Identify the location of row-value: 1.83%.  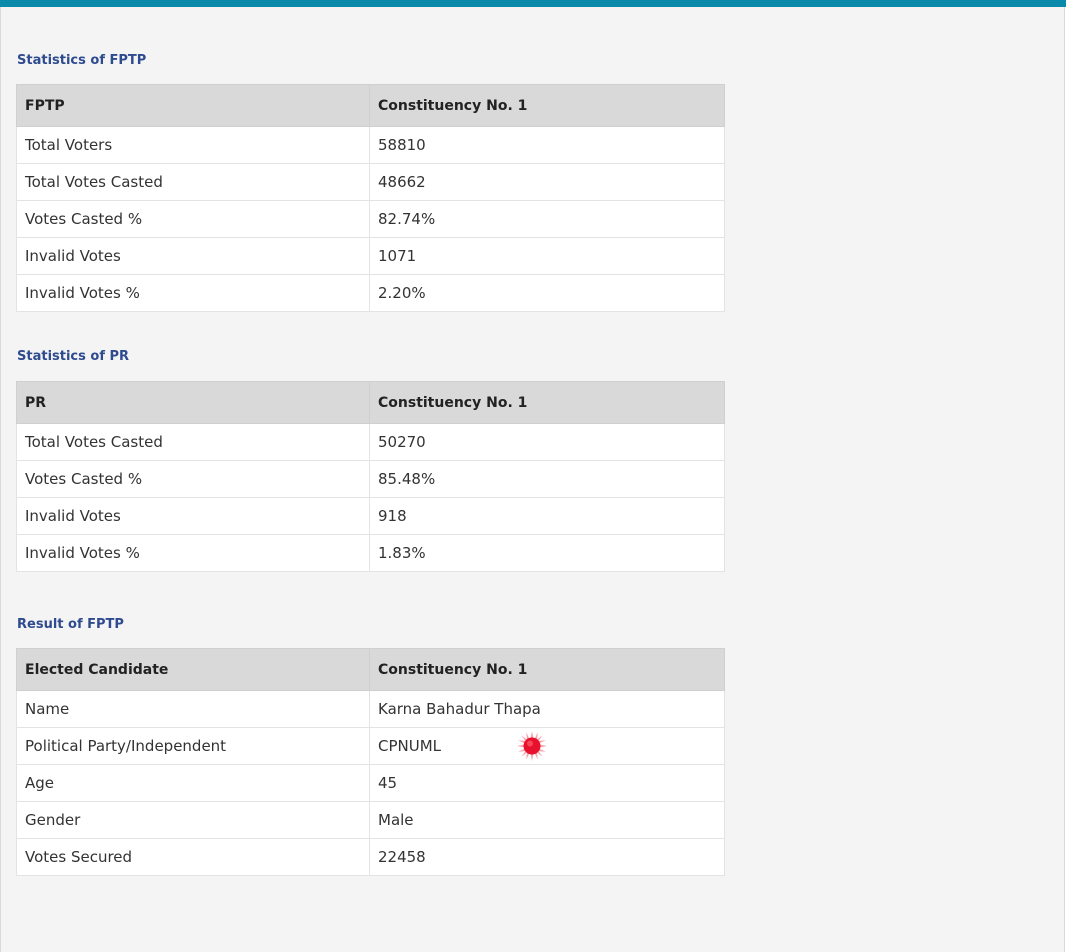
(547, 553).